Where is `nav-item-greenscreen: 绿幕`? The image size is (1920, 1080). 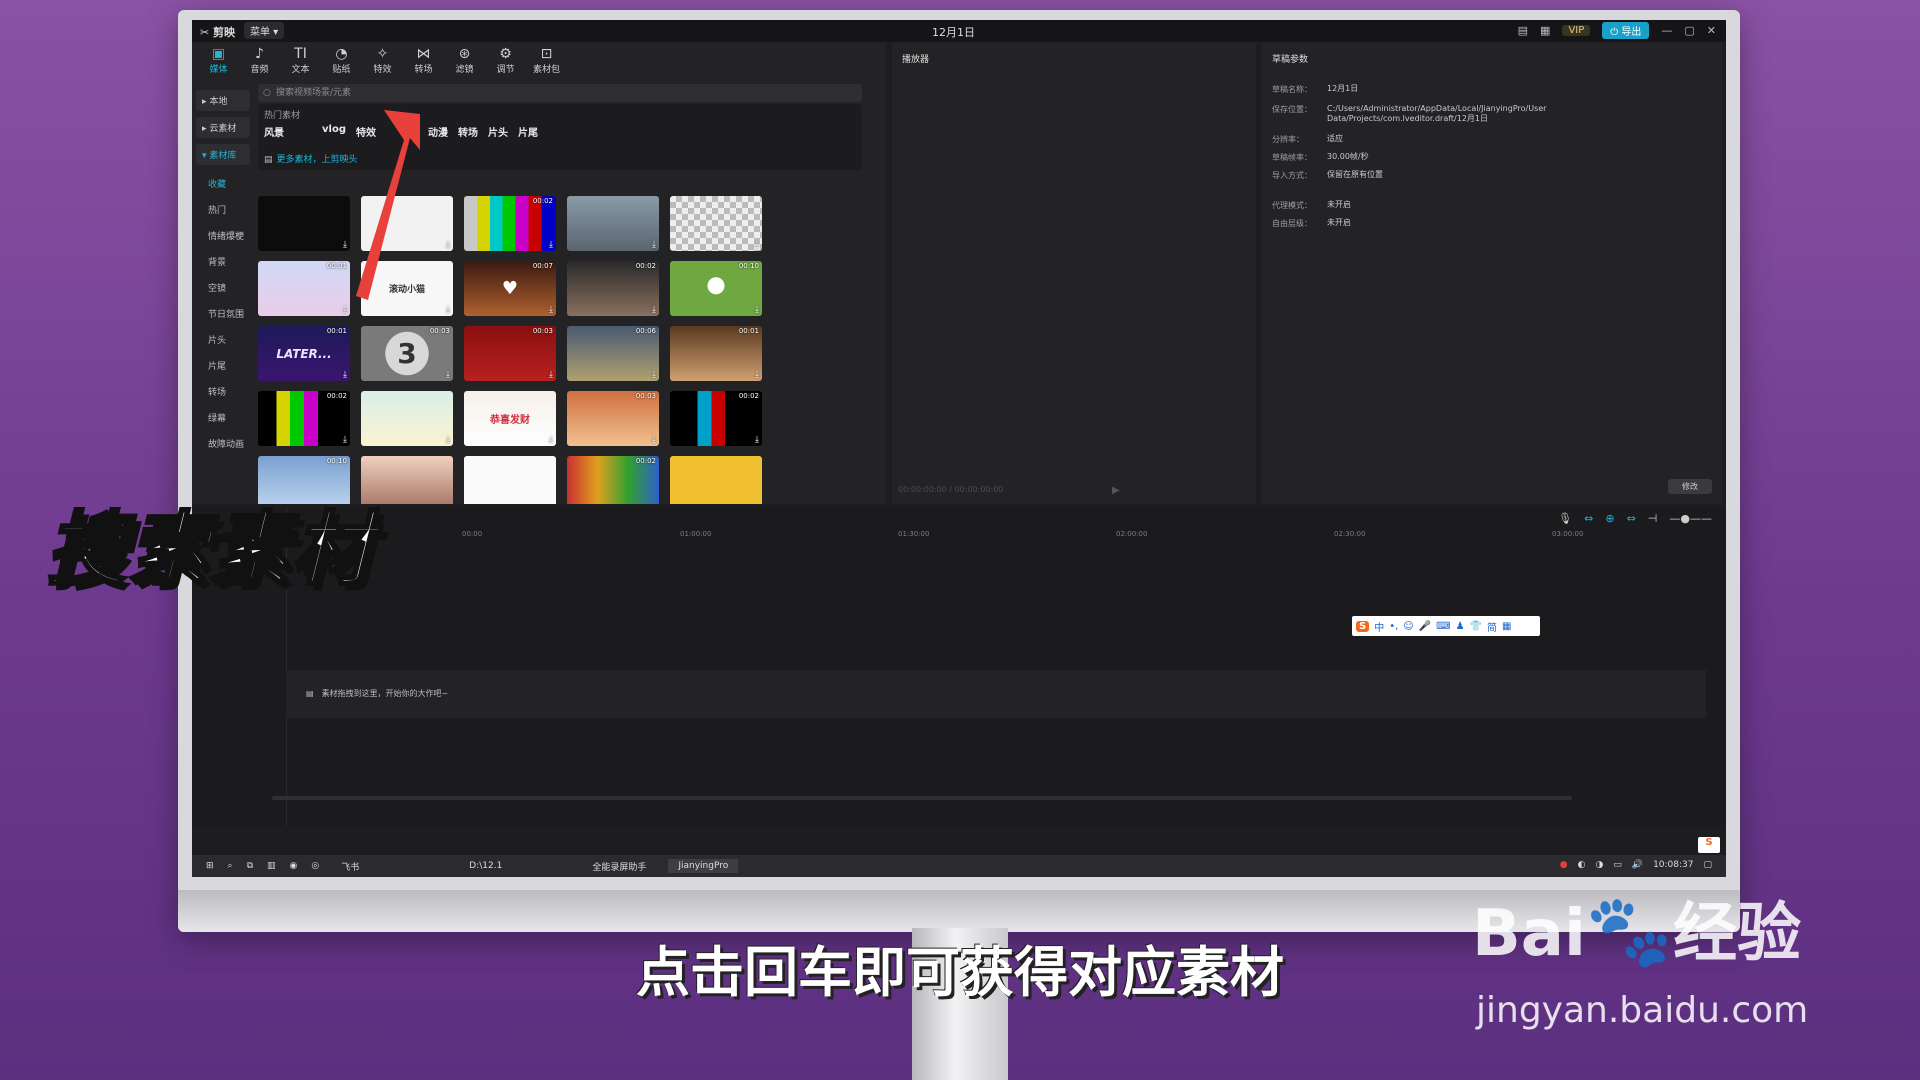 nav-item-greenscreen: 绿幕 is located at coordinates (223, 418).